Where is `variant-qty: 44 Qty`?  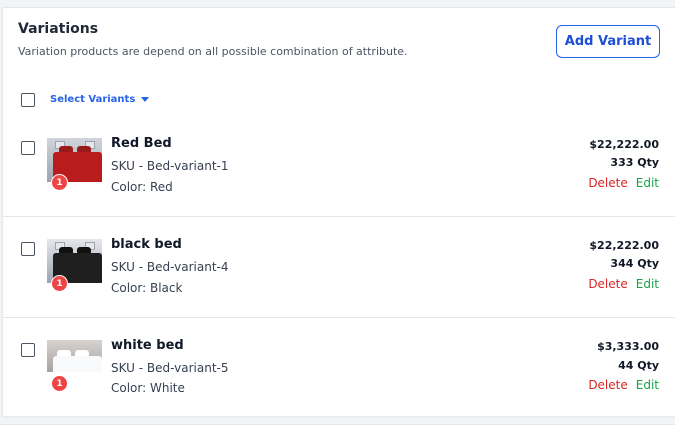 variant-qty: 44 Qty is located at coordinates (638, 365).